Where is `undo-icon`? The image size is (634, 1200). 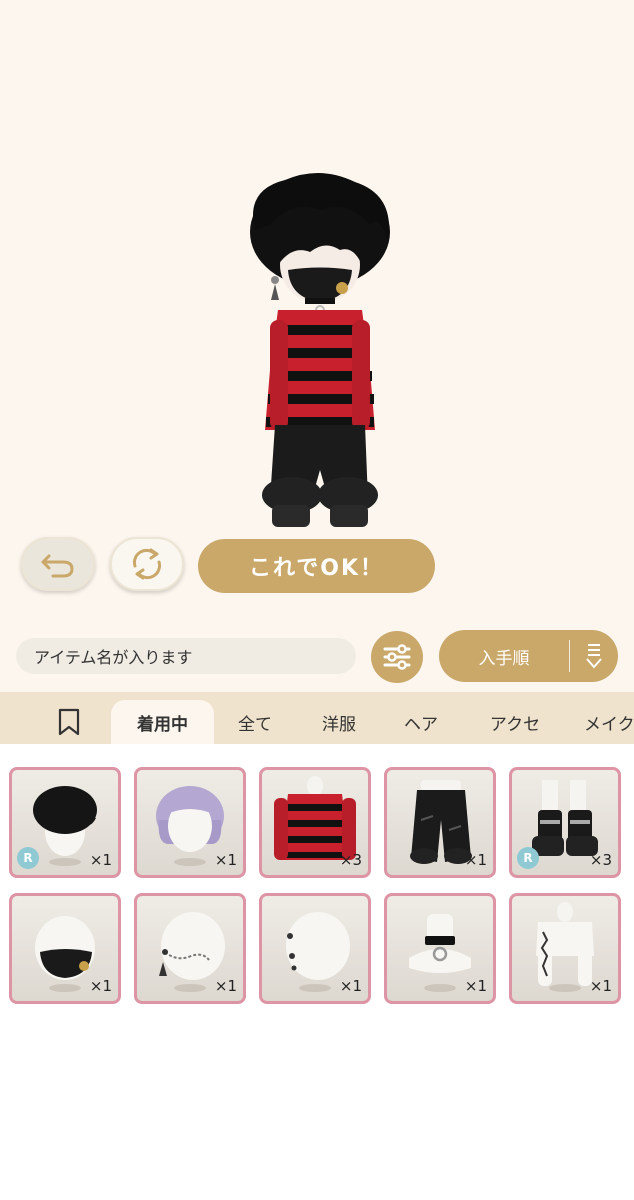 undo-icon is located at coordinates (57, 566).